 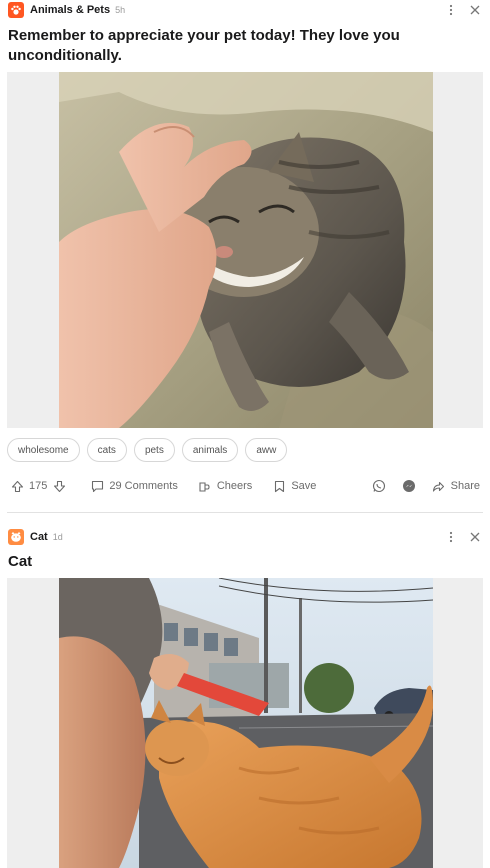 I want to click on tag-list: wholesome cats pets animals aww, so click(x=245, y=450).